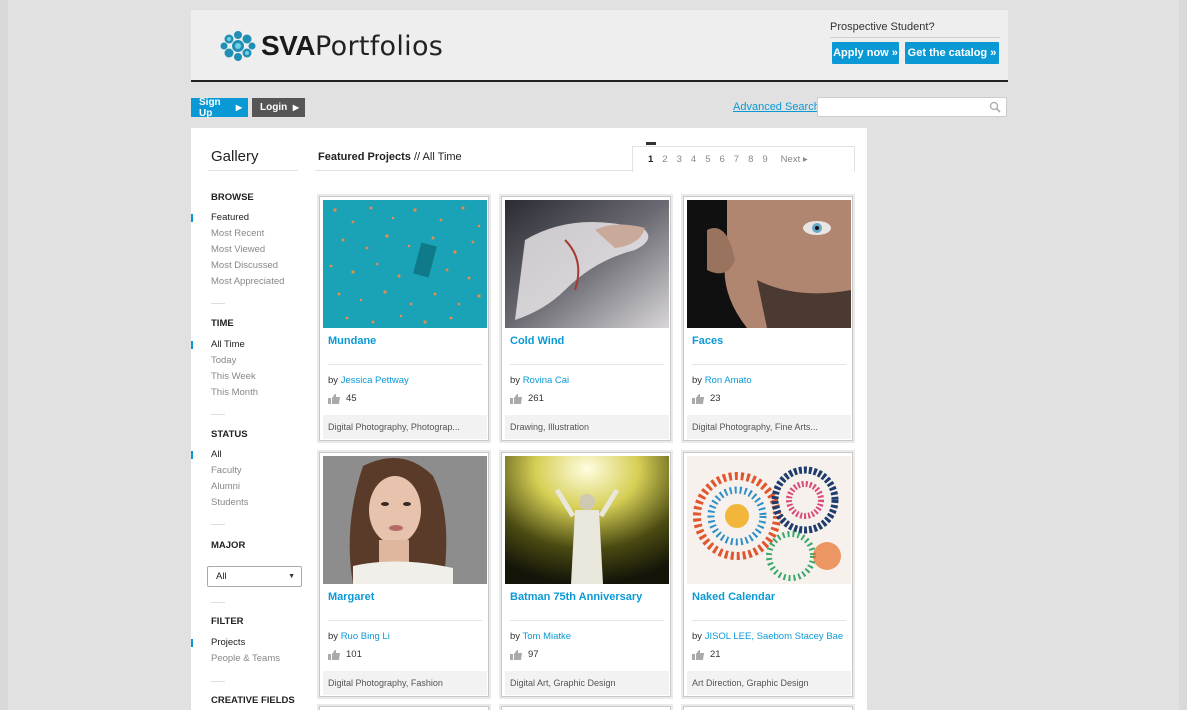 Image resolution: width=1187 pixels, height=710 pixels. What do you see at coordinates (218, 344) in the screenshot?
I see `sidebar-item-all-time: All Time` at bounding box center [218, 344].